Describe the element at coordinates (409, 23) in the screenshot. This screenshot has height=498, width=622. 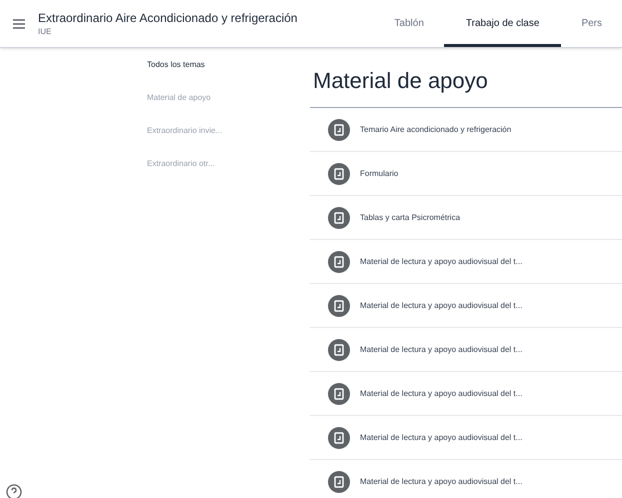
I see `tab: Tablón` at that location.